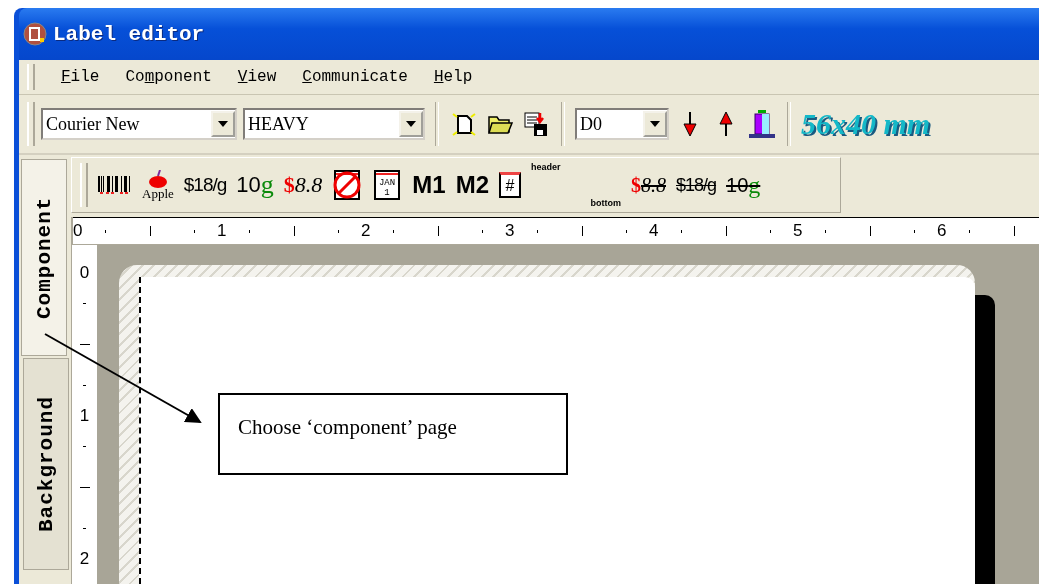 Image resolution: width=1039 pixels, height=584 pixels. I want to click on price-tool: $8.8, so click(303, 185).